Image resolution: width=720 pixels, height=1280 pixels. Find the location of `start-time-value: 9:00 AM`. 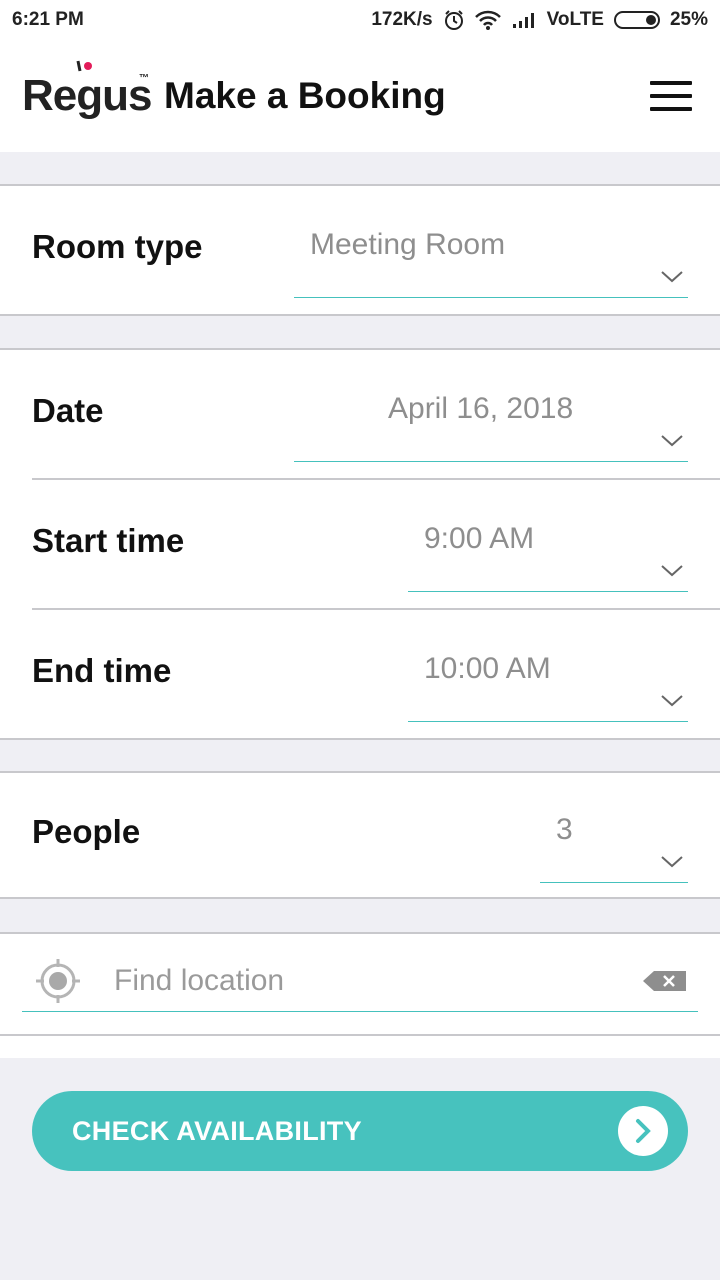

start-time-value: 9:00 AM is located at coordinates (479, 538).